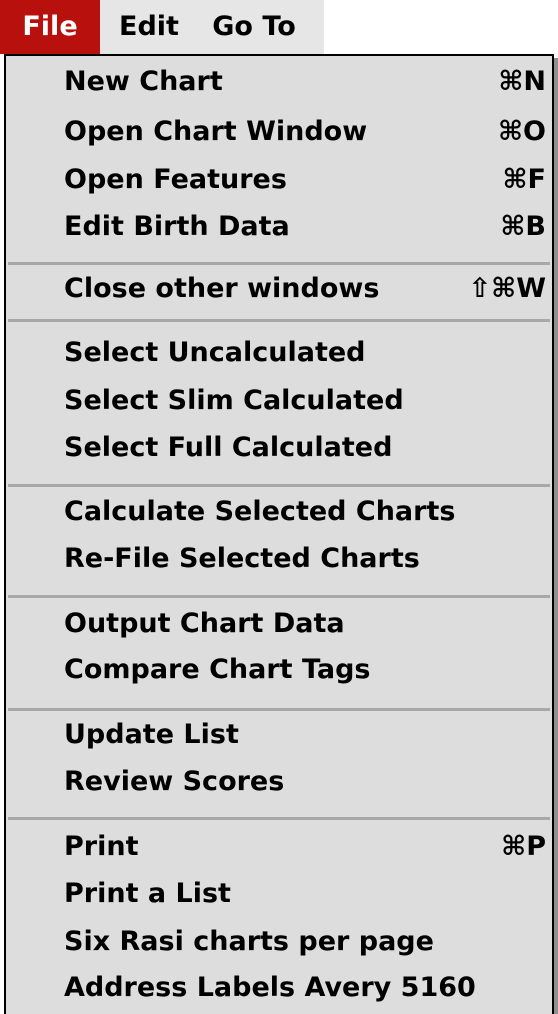 This screenshot has height=1014, width=558. I want to click on menu-item-calculate-selected-charts: Calculate Selected Charts, so click(279, 512).